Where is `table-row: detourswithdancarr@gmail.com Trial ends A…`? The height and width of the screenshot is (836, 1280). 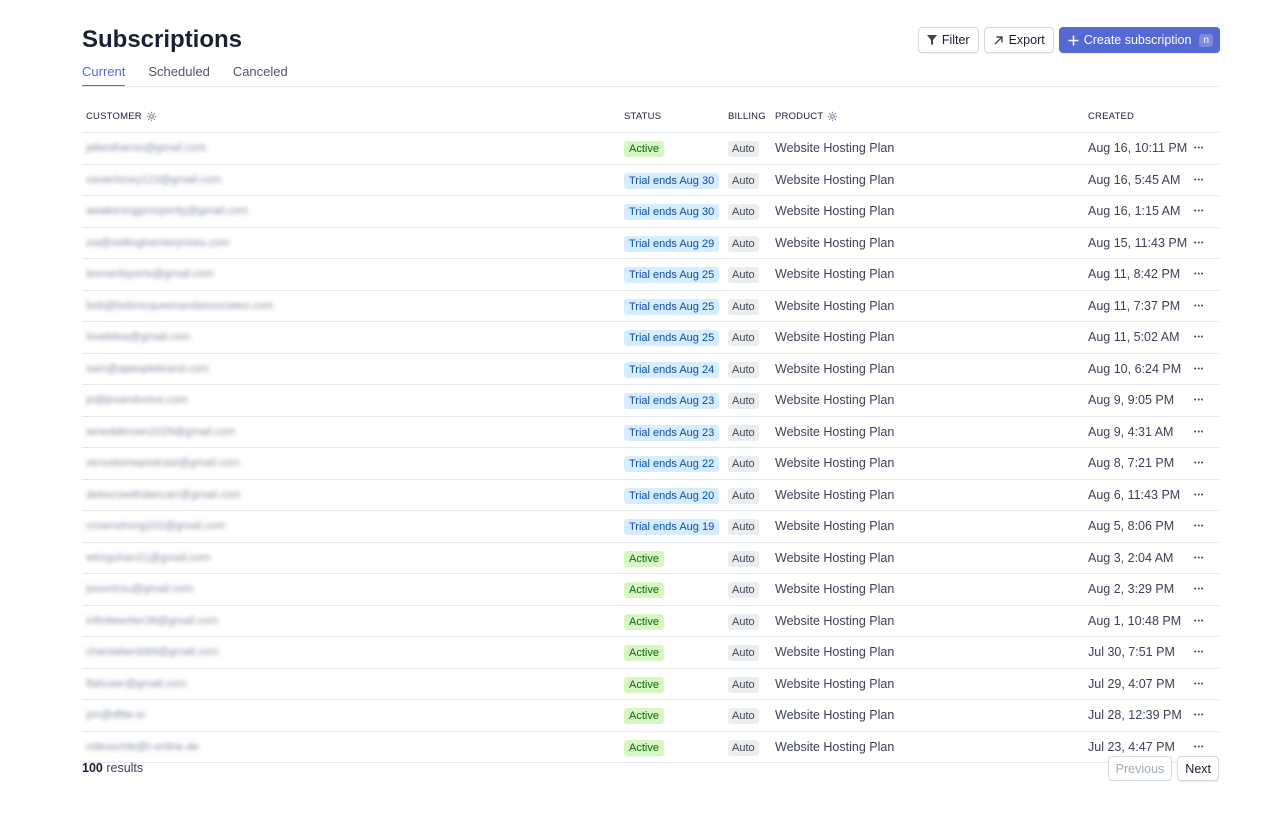
table-row: detourswithdancarr@gmail.com Trial ends A… is located at coordinates (650, 495).